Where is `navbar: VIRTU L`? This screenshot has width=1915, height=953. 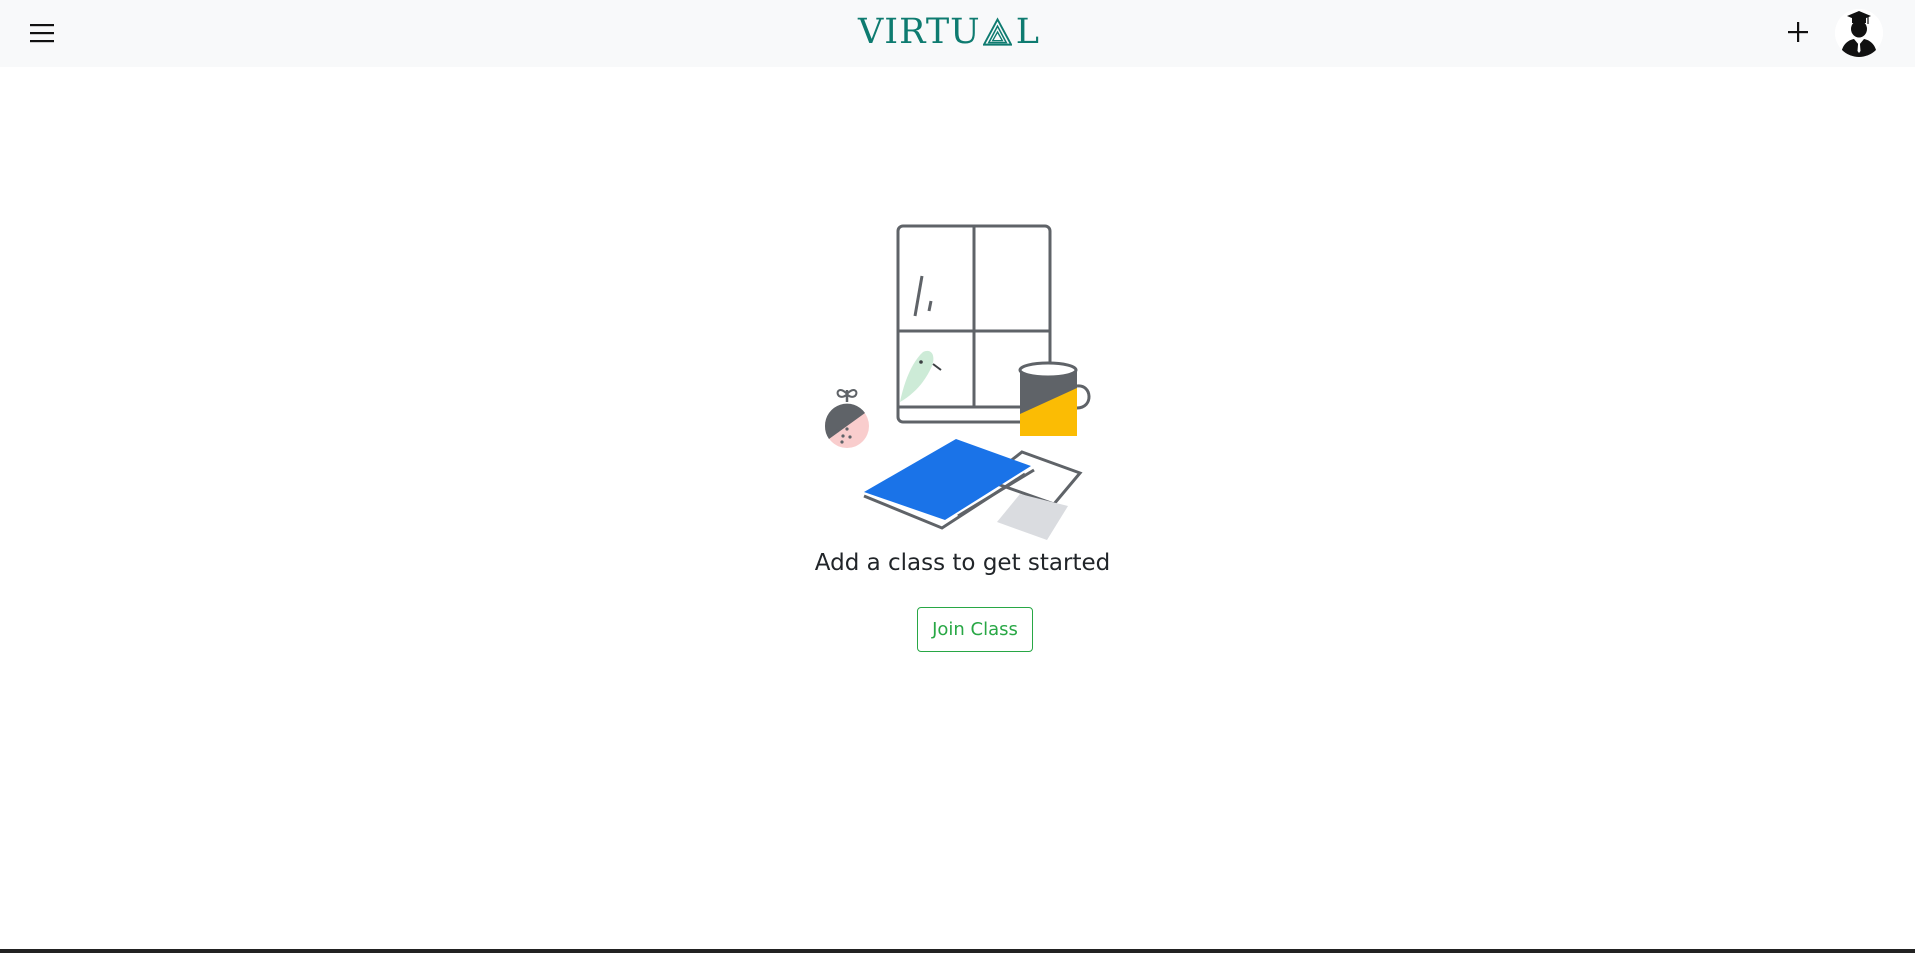 navbar: VIRTU L is located at coordinates (957, 33).